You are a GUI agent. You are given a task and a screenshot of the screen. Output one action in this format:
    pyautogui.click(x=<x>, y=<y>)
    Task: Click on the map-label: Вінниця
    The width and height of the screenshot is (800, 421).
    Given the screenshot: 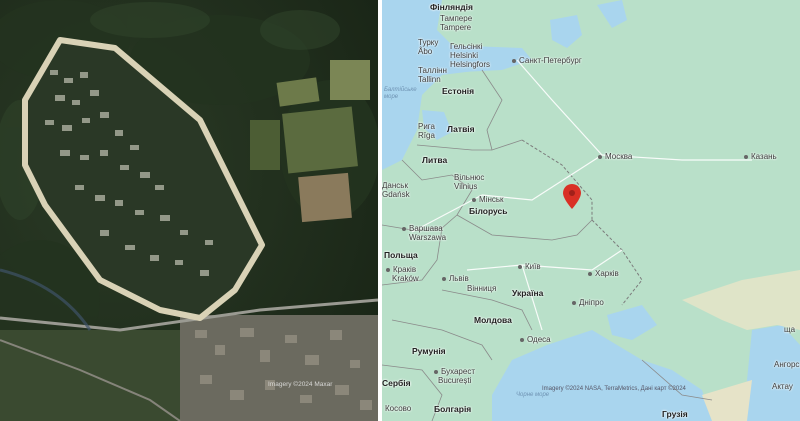 What is the action you would take?
    pyautogui.click(x=482, y=288)
    